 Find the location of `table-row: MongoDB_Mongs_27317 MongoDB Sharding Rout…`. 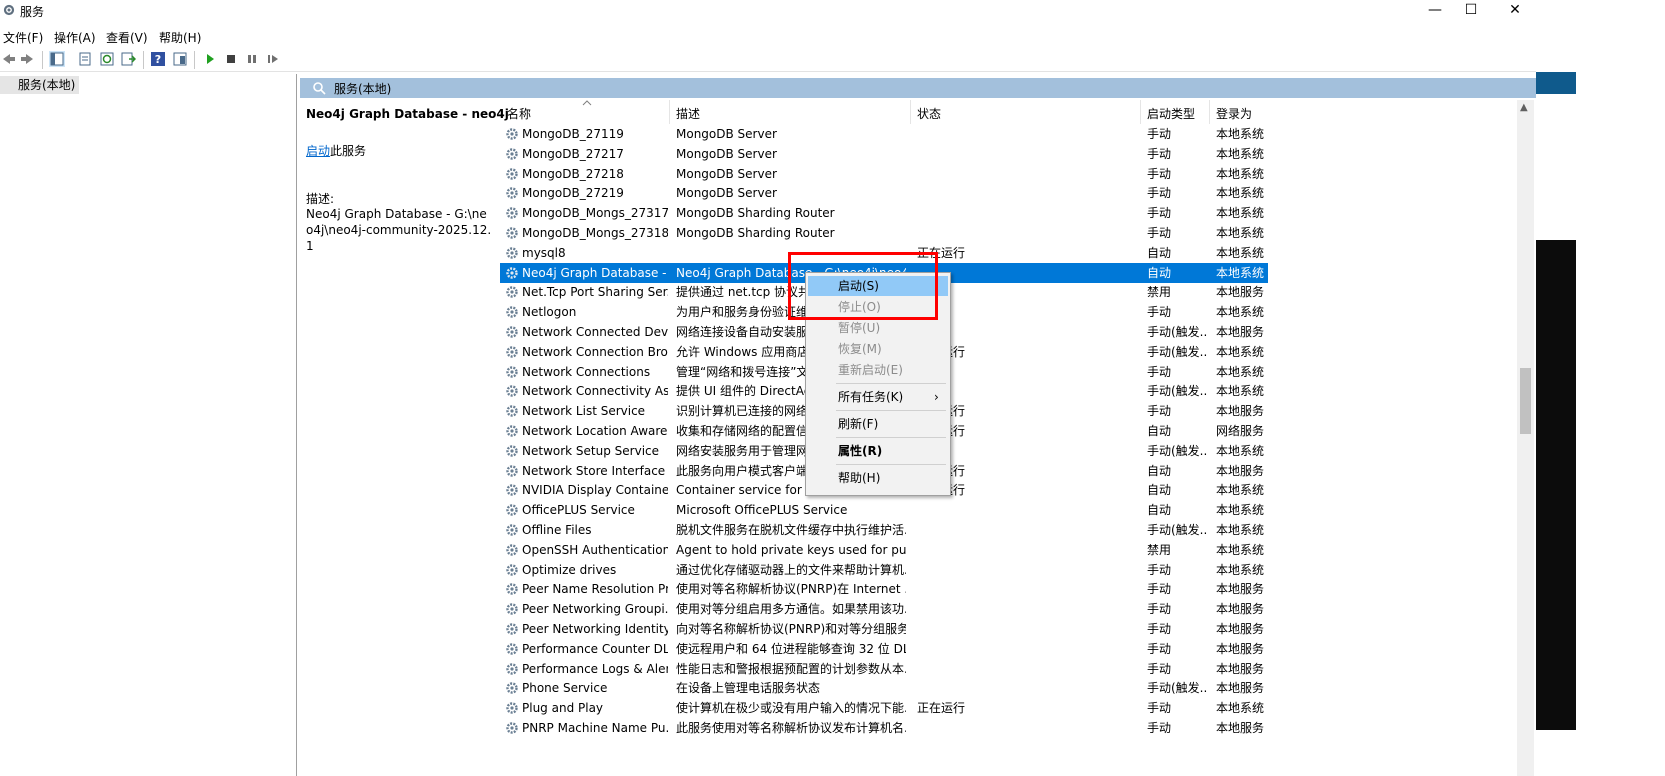

table-row: MongoDB_Mongs_27317 MongoDB Sharding Rout… is located at coordinates (884, 213).